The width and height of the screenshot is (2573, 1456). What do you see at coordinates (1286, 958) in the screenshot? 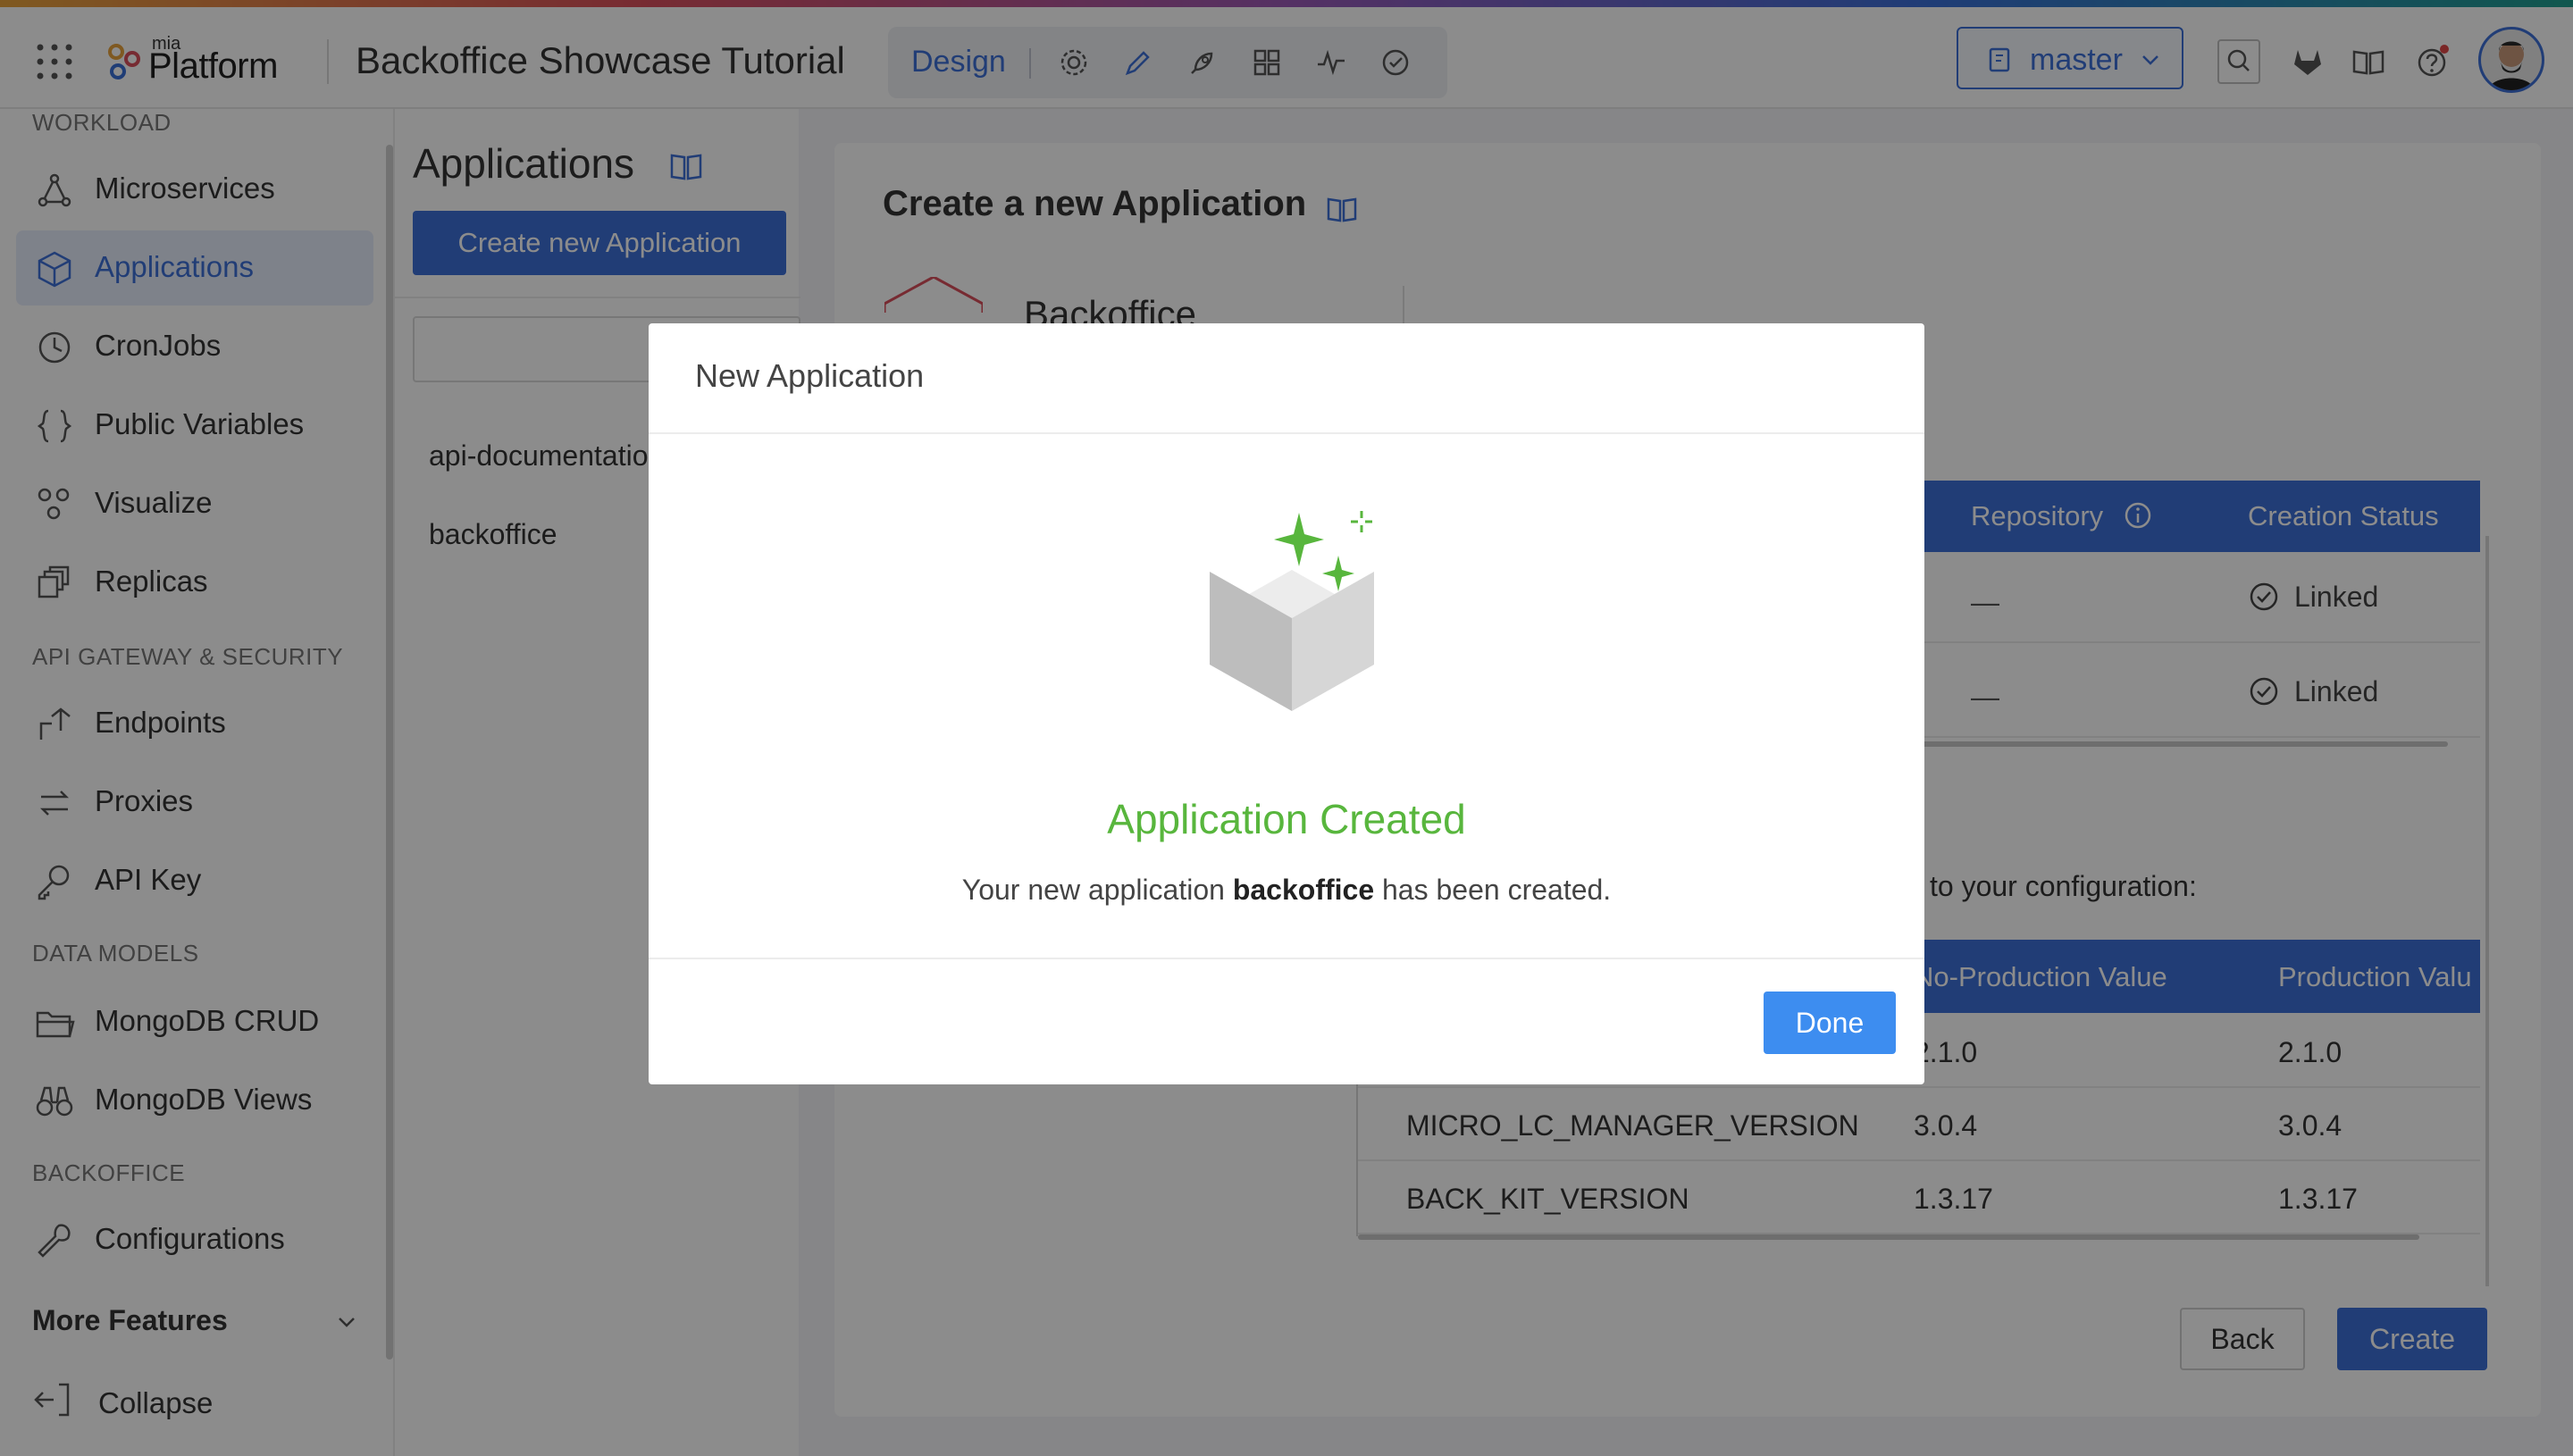
I see `modal-footer-divider` at bounding box center [1286, 958].